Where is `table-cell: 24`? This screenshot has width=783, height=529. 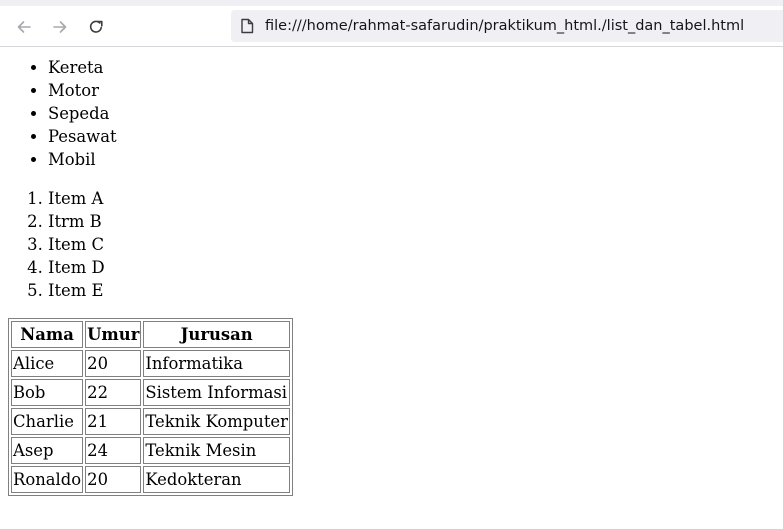 table-cell: 24 is located at coordinates (113, 450).